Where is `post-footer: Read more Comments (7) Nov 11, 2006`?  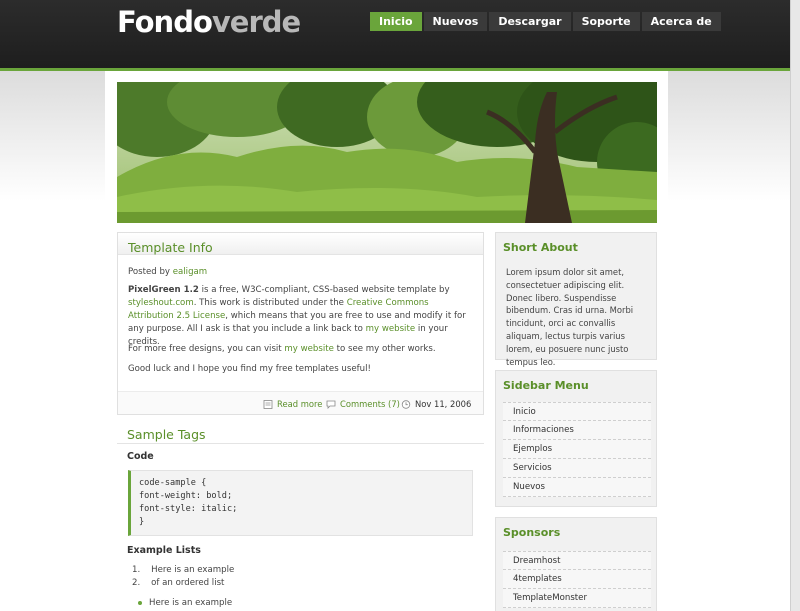 post-footer: Read more Comments (7) Nov 11, 2006 is located at coordinates (300, 402).